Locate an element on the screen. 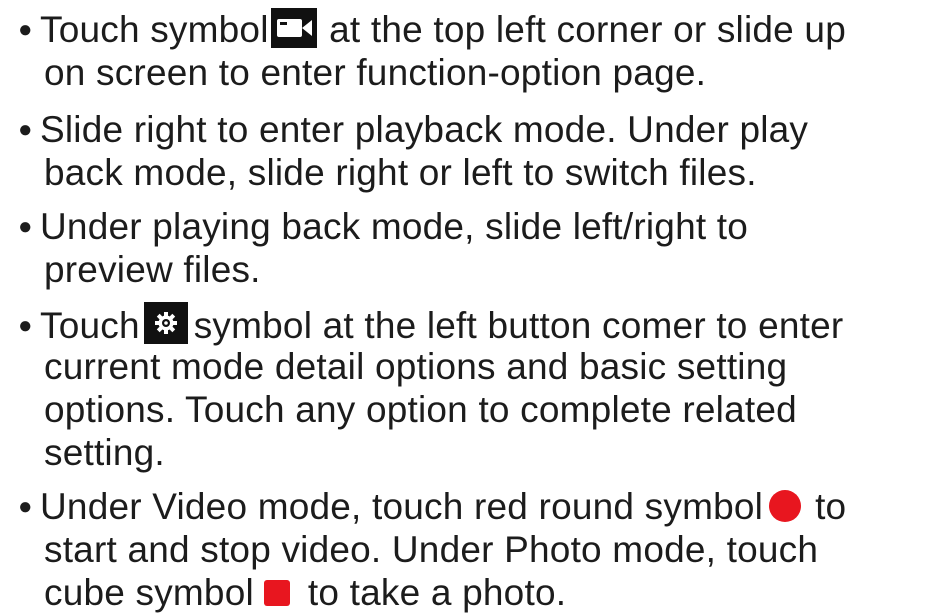 The height and width of the screenshot is (614, 933). red-square-icon is located at coordinates (276, 593).